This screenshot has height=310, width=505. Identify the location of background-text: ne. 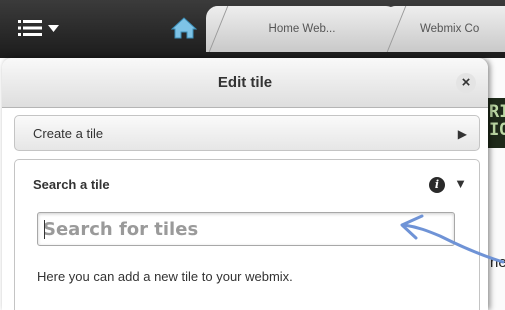
(497, 262).